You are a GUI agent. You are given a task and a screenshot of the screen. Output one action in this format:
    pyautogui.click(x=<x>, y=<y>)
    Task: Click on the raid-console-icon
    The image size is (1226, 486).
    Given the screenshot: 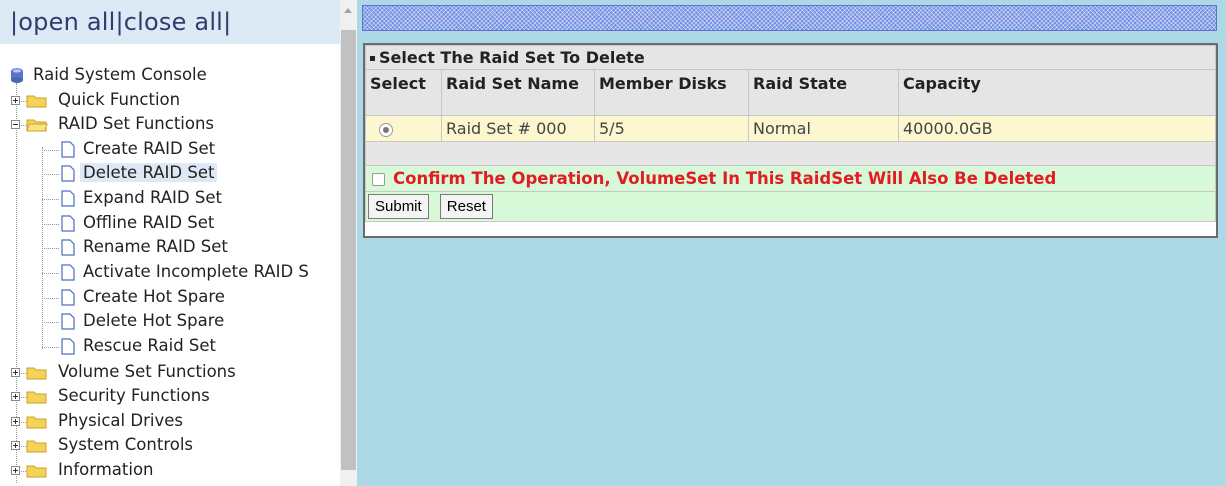 What is the action you would take?
    pyautogui.click(x=17, y=75)
    